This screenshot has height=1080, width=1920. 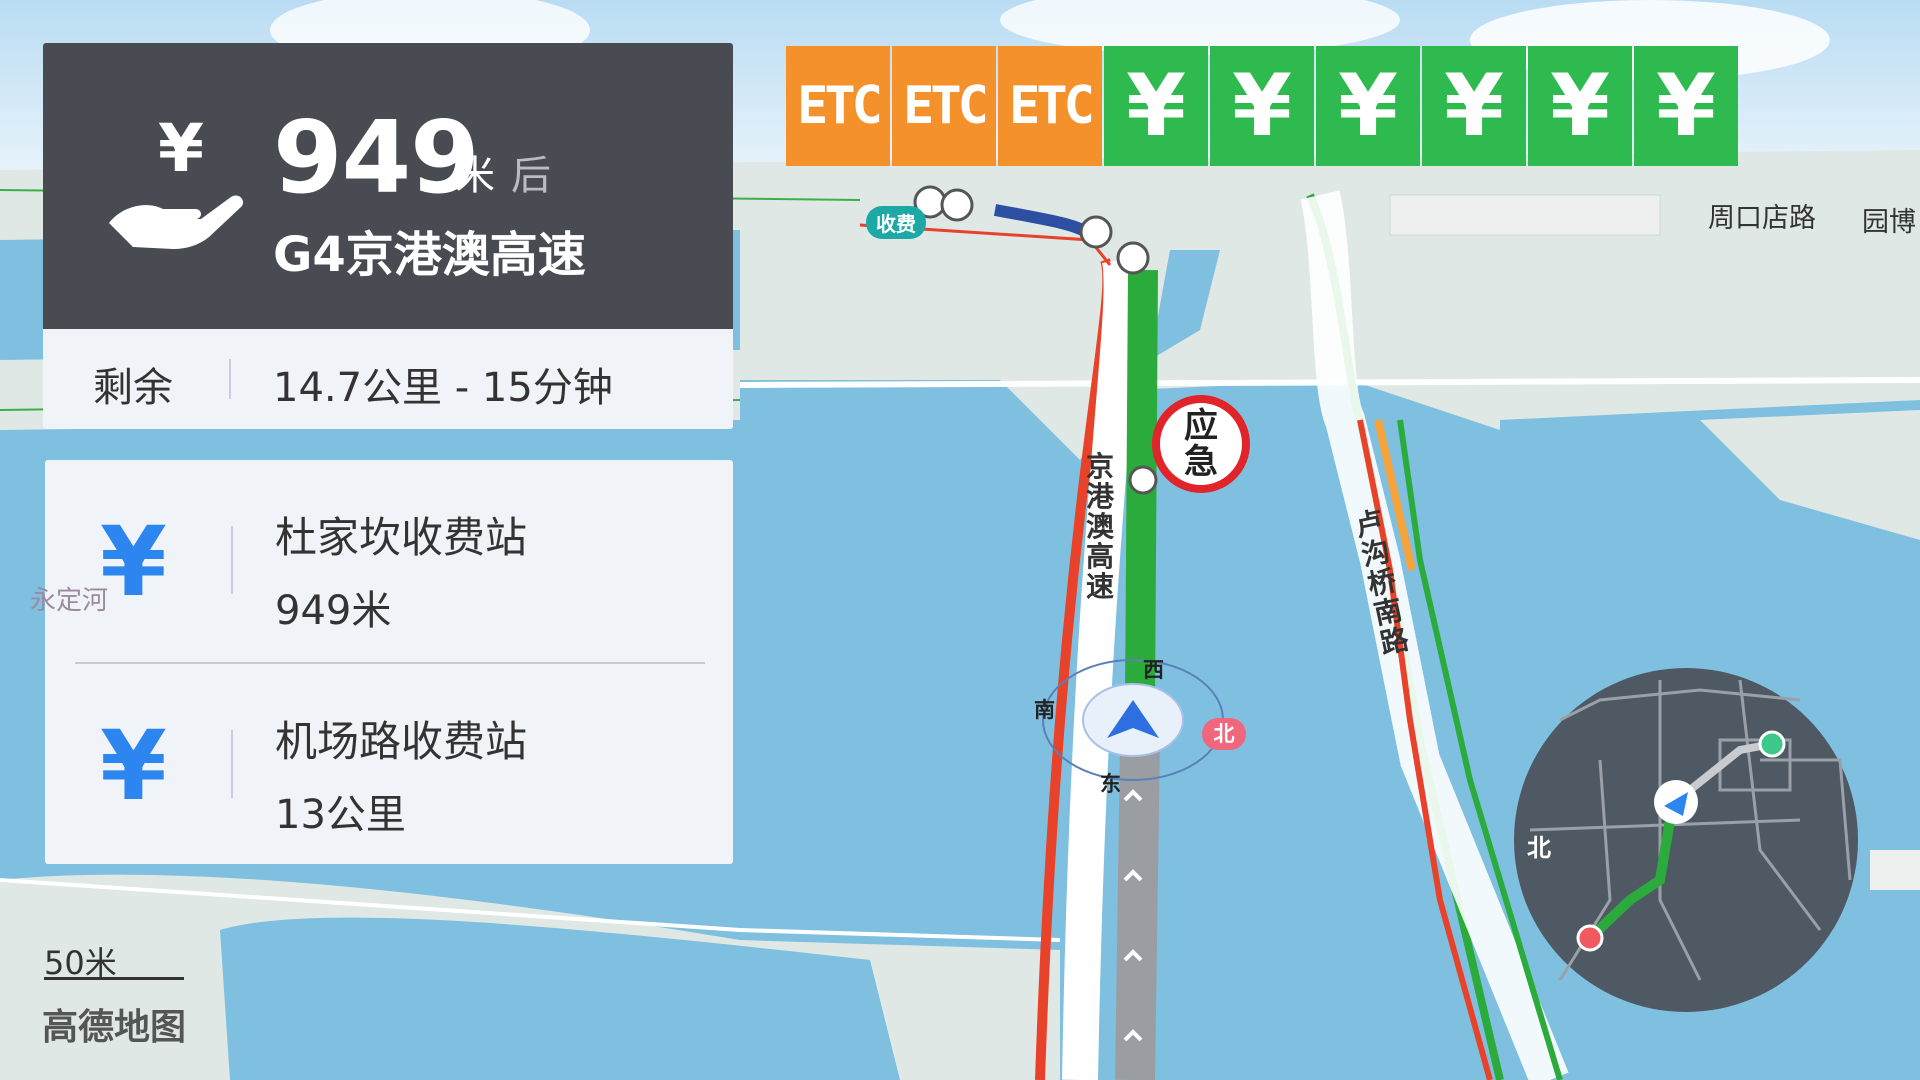 What do you see at coordinates (333, 611) in the screenshot?
I see `toll-station-distance: 949米` at bounding box center [333, 611].